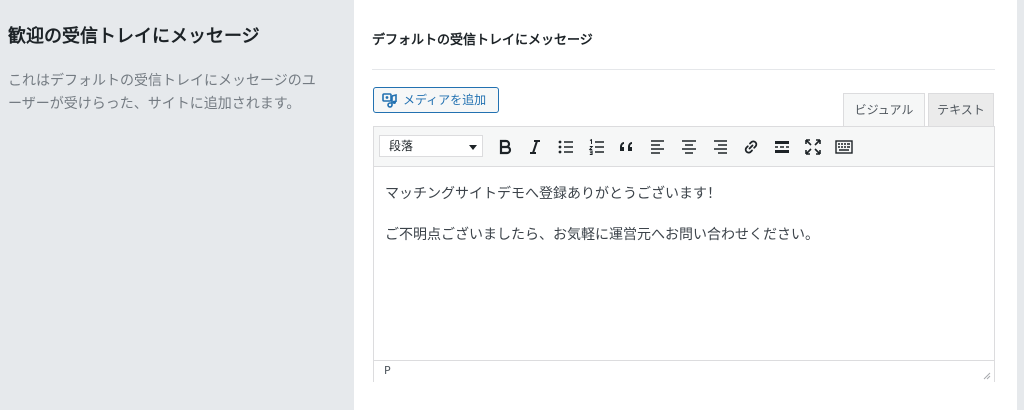 Image resolution: width=1024 pixels, height=410 pixels. Describe the element at coordinates (602, 235) in the screenshot. I see `content-paragraph: ご不明点ございましたら、お気軽に運営元へお問い合わせください。` at that location.